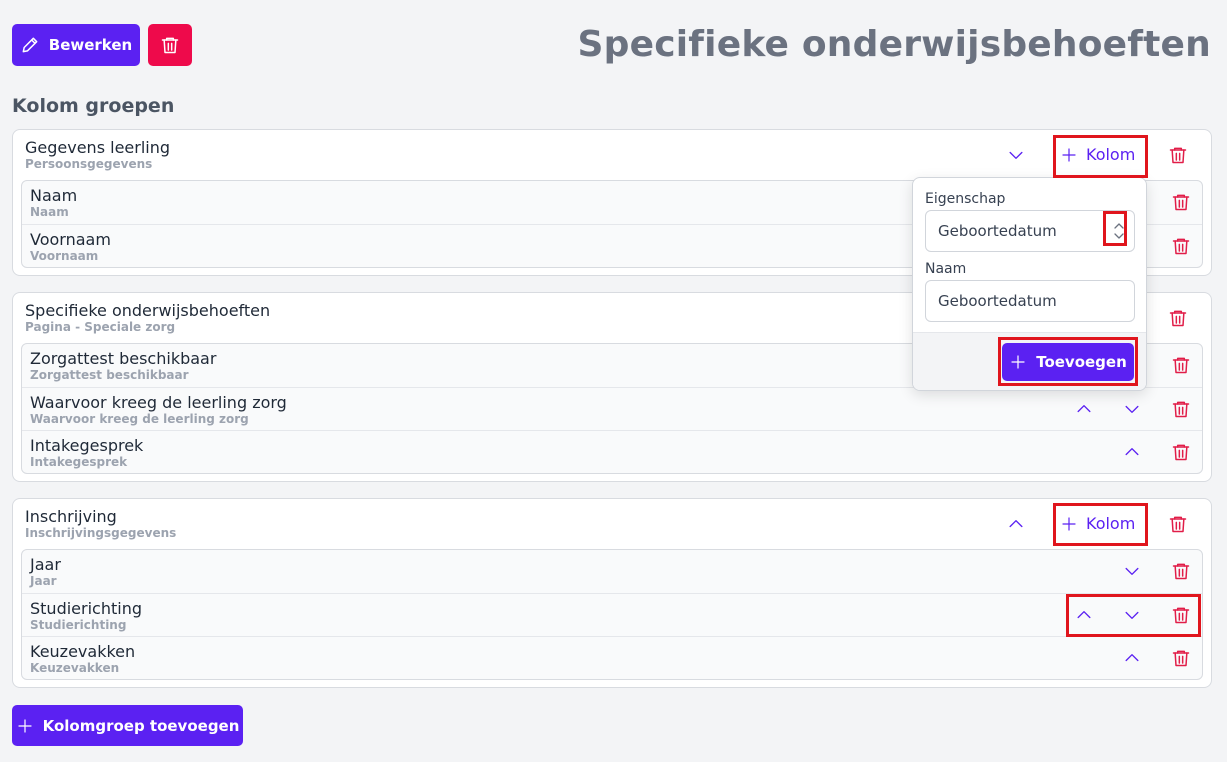 The height and width of the screenshot is (762, 1227). Describe the element at coordinates (997, 301) in the screenshot. I see `name-input-value: Geboortedatum` at that location.